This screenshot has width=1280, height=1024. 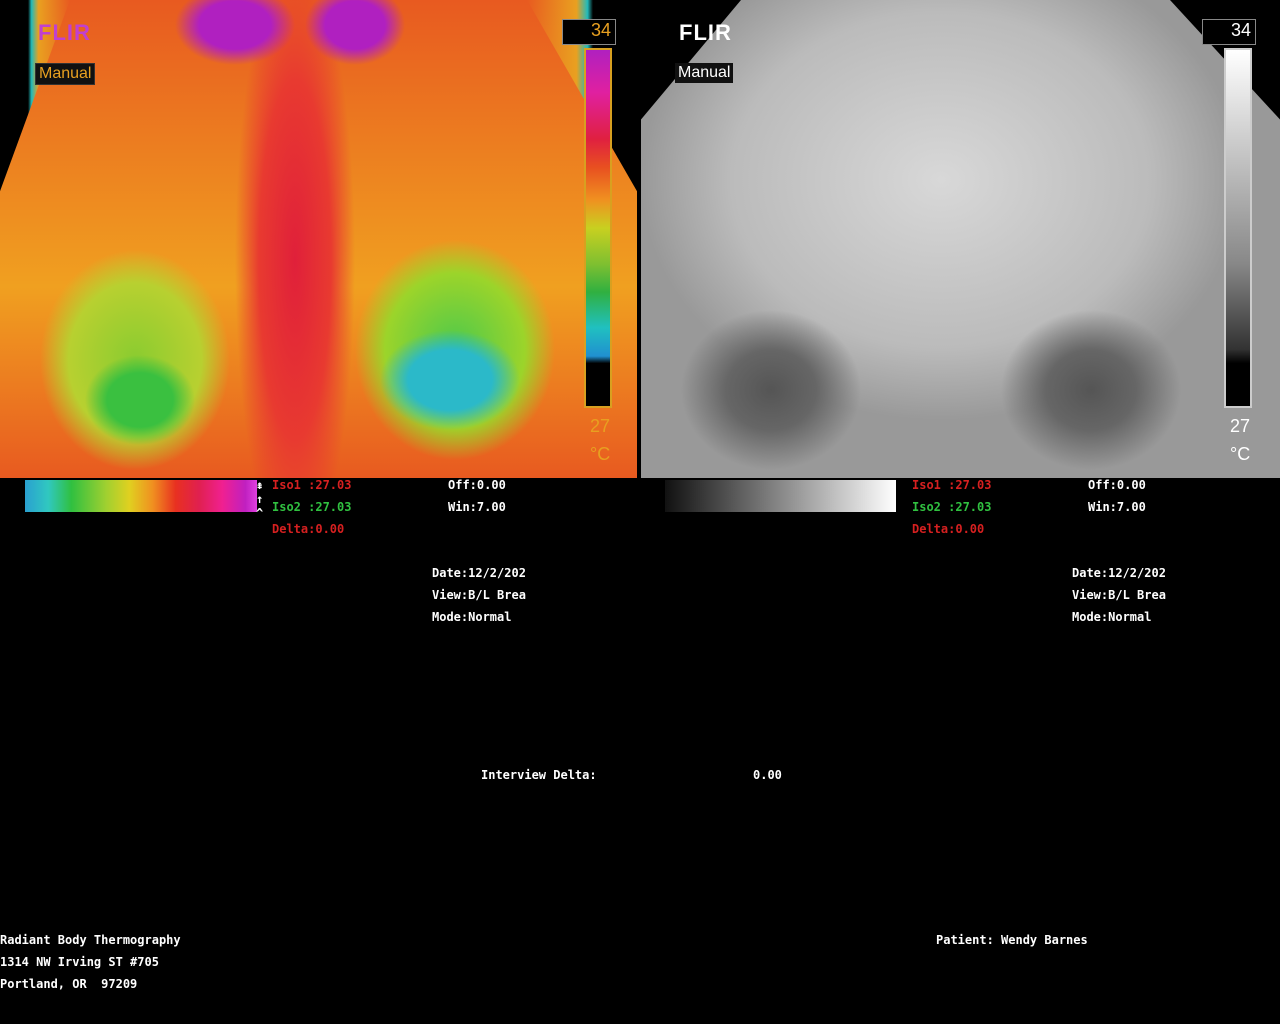 I want to click on clinic-name: Radiant Body Thermography, so click(x=90, y=940).